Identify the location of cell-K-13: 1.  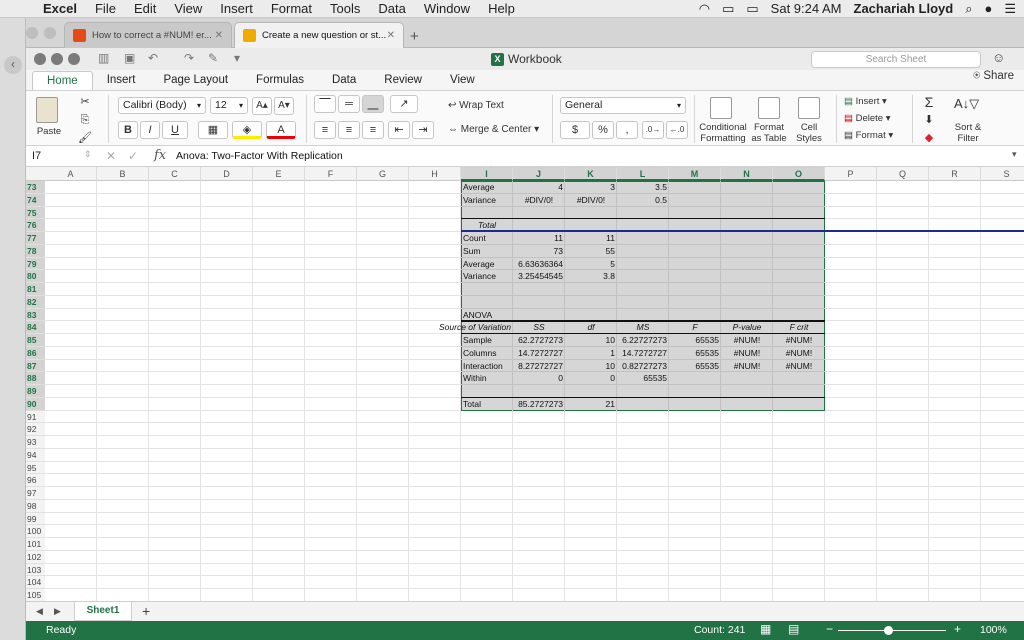
(591, 353).